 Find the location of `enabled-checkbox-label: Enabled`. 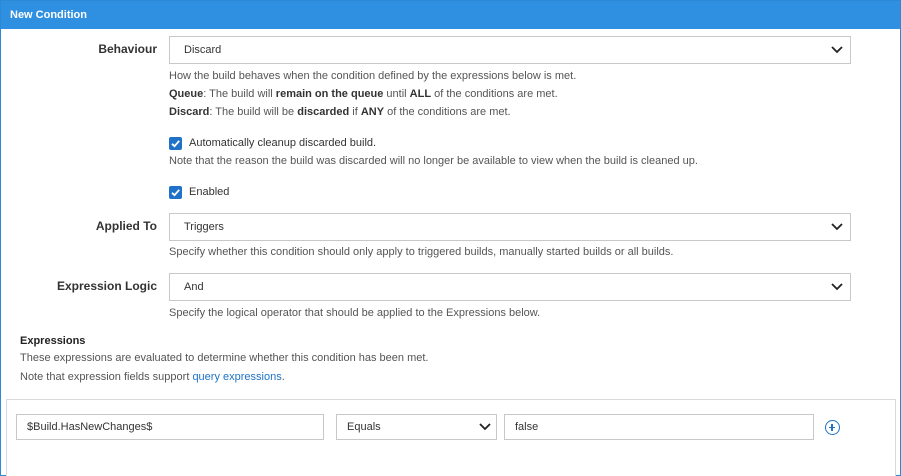

enabled-checkbox-label: Enabled is located at coordinates (209, 192).